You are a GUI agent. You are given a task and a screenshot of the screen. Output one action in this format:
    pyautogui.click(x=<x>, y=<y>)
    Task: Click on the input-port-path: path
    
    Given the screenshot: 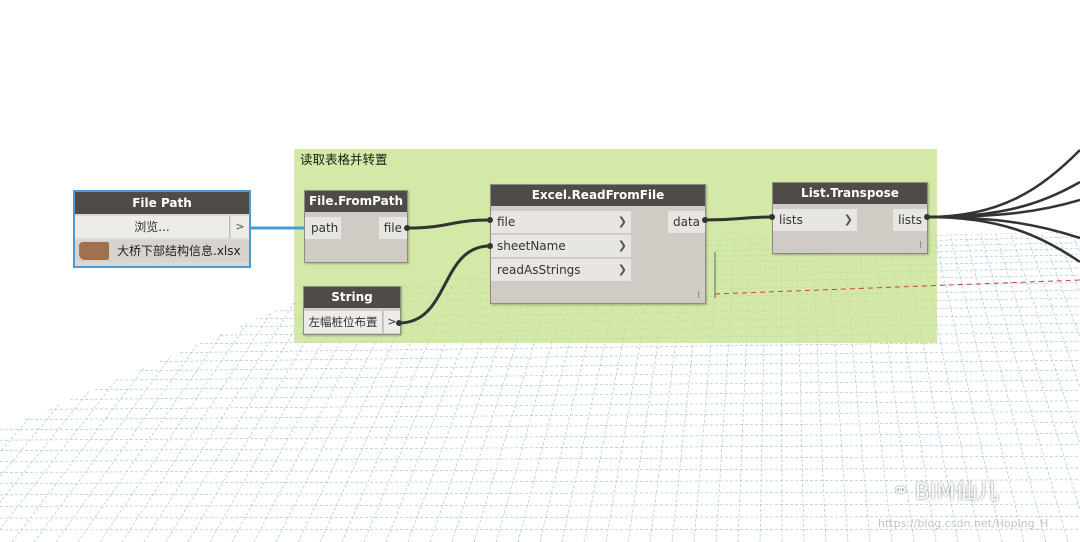 What is the action you would take?
    pyautogui.click(x=323, y=228)
    